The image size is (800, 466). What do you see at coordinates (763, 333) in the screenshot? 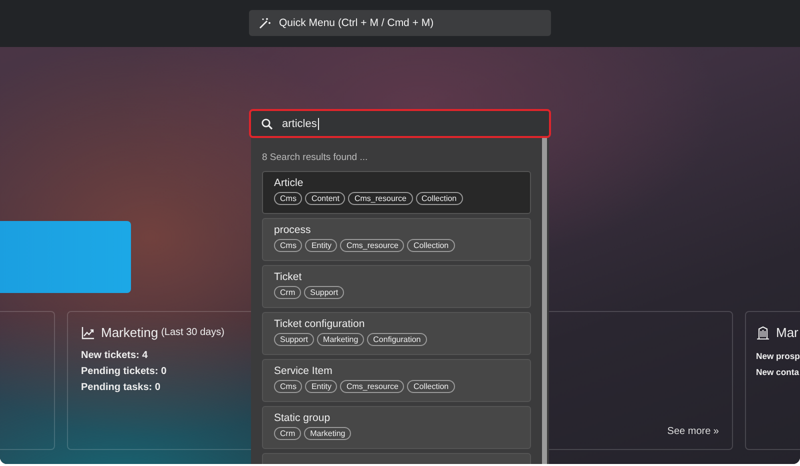
I see `building-icon` at bounding box center [763, 333].